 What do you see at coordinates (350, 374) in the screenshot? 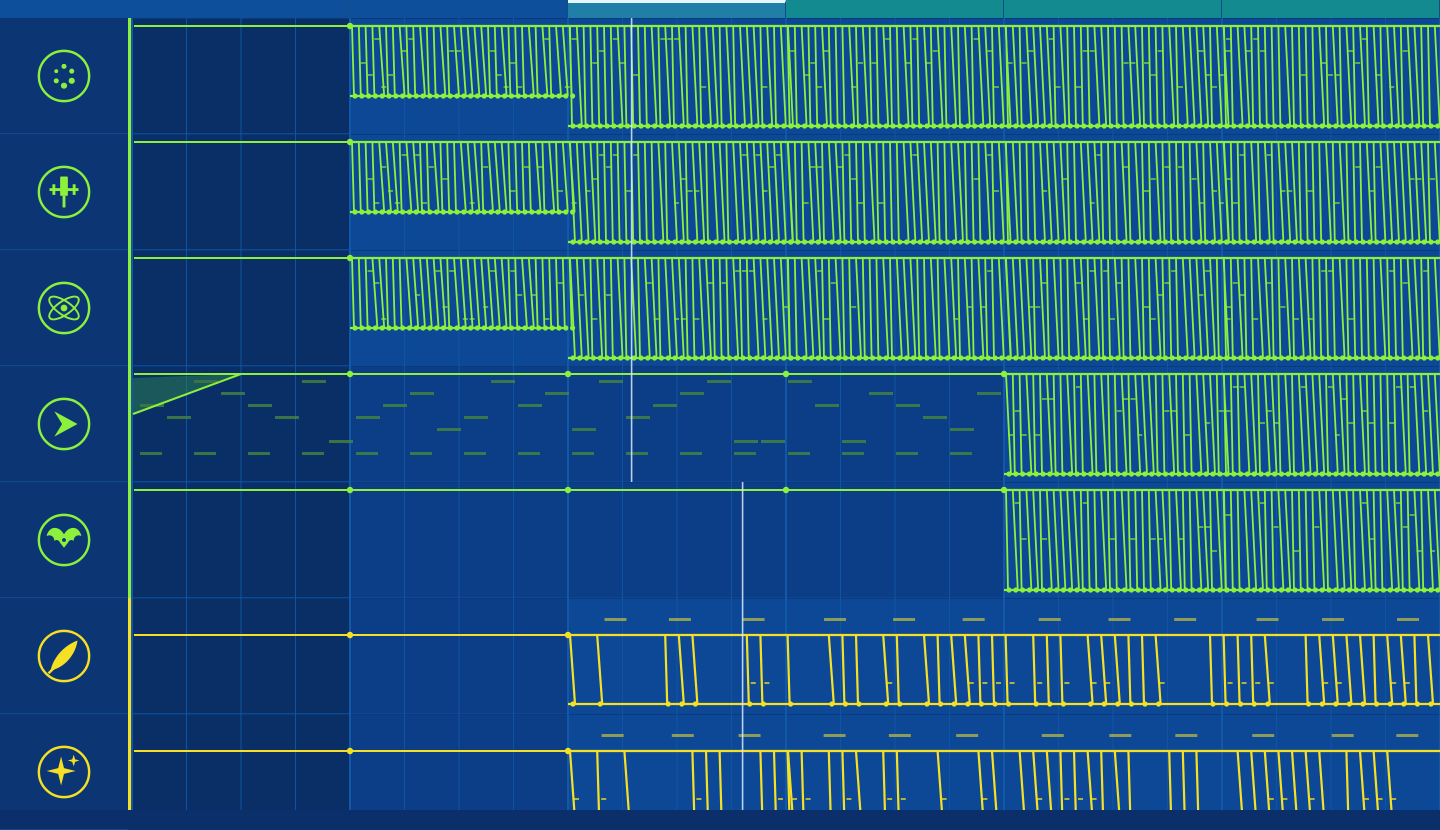
I see `bar-marker` at bounding box center [350, 374].